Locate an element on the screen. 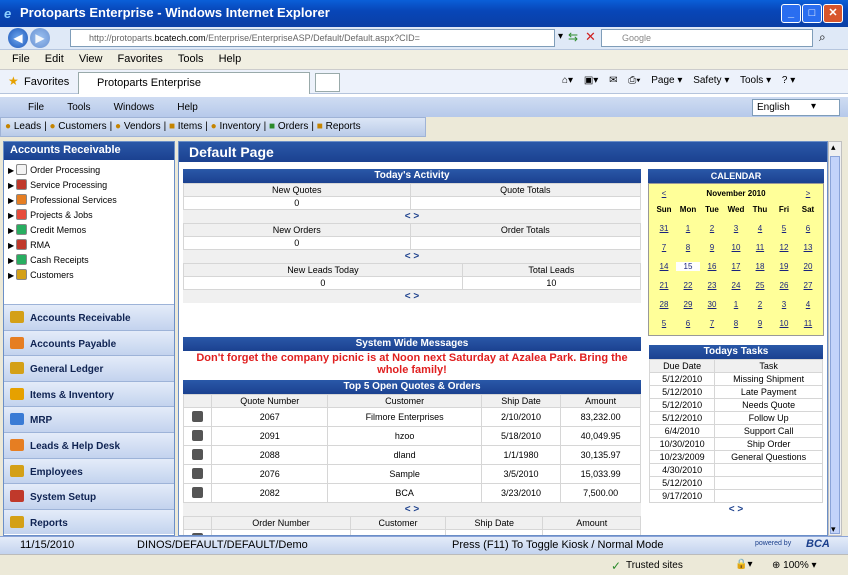  table-row: 2091 hzoo 5/18/2010 40,049.95 is located at coordinates (412, 436).